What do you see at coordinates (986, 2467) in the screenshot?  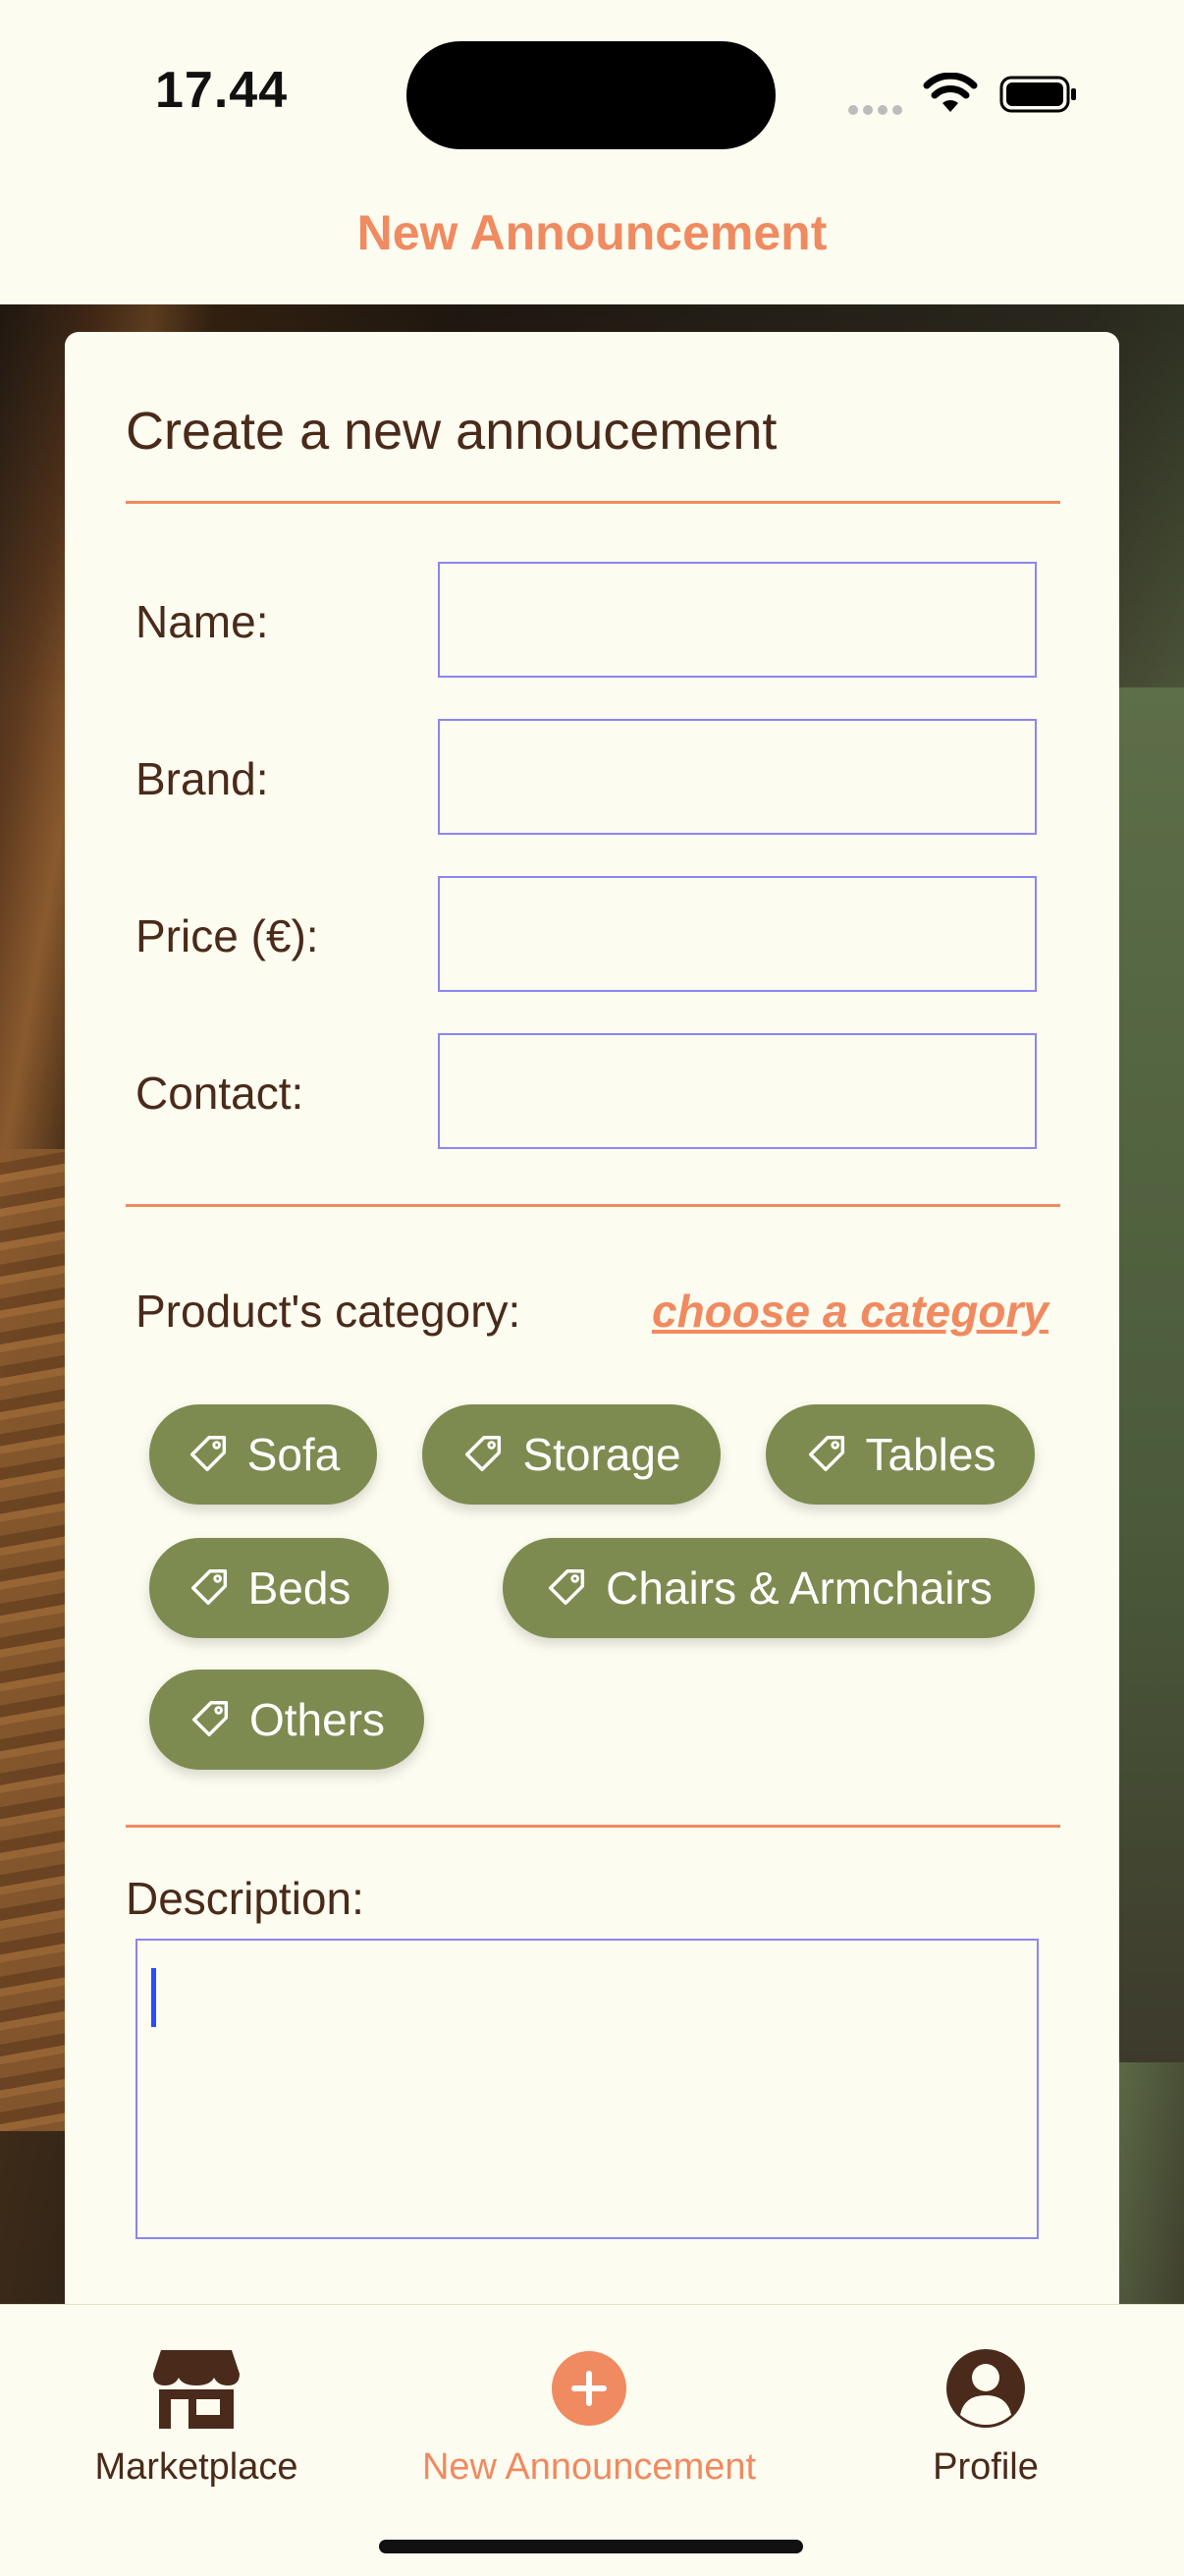 I see `tab-label: Profile` at bounding box center [986, 2467].